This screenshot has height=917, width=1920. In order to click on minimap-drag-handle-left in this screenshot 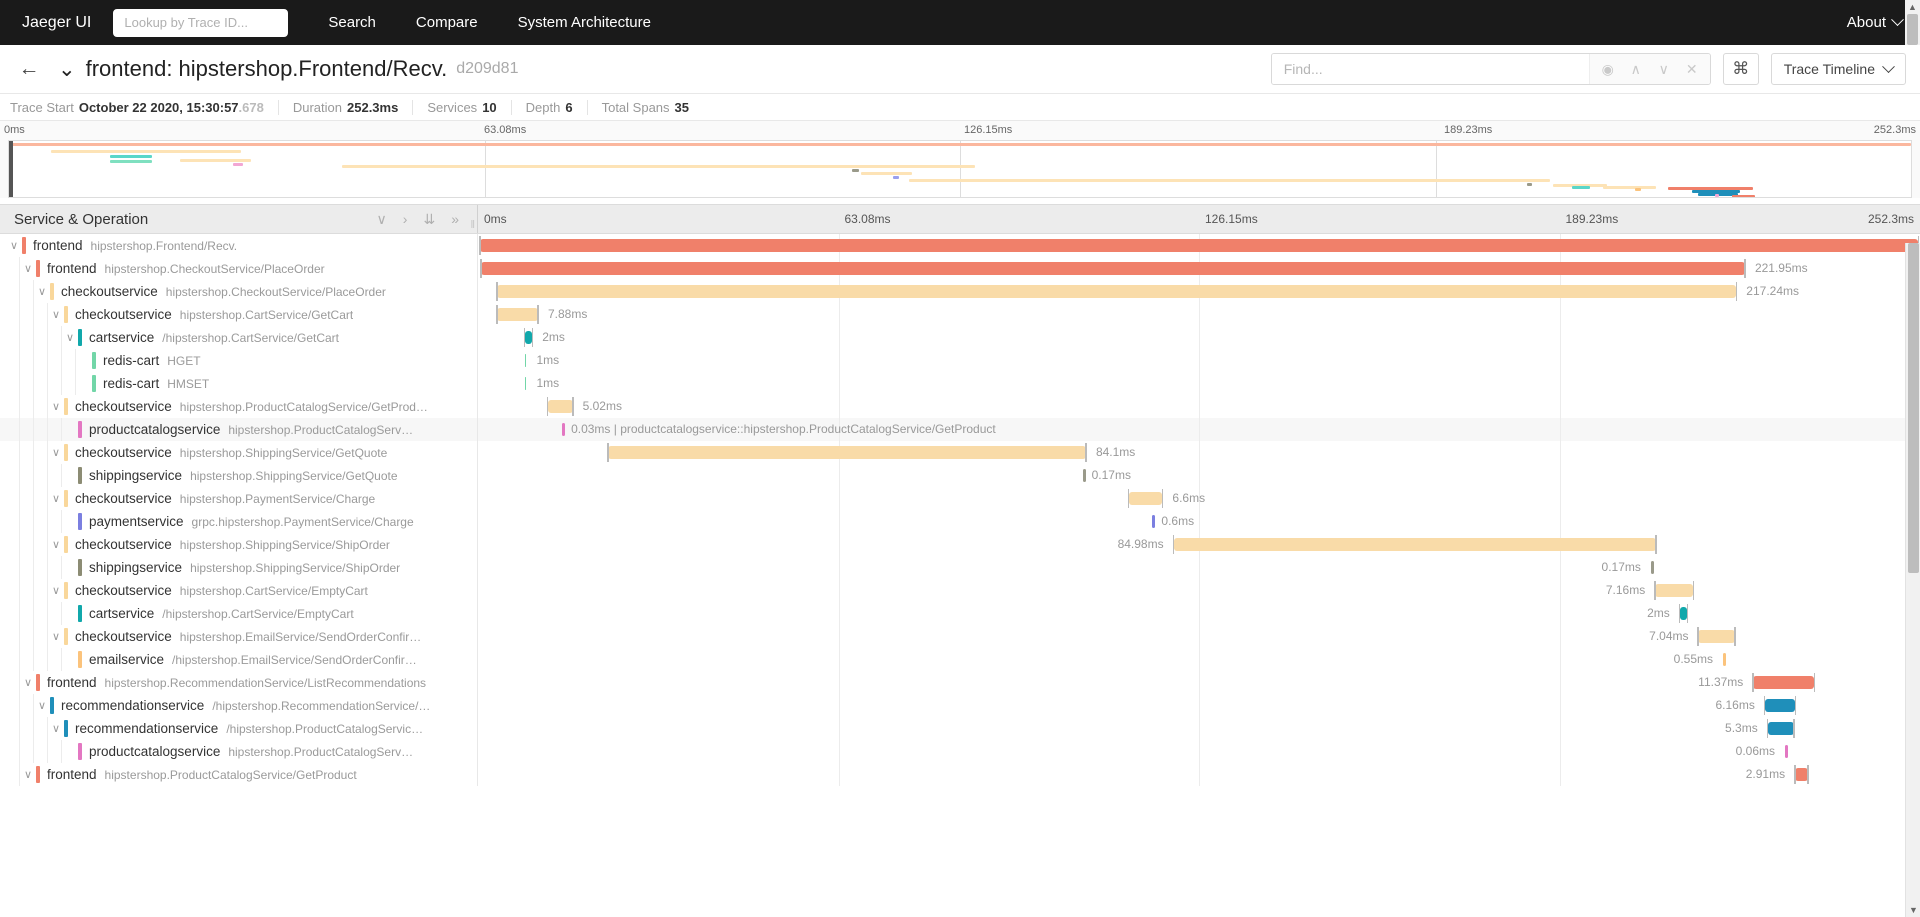, I will do `click(11, 169)`.